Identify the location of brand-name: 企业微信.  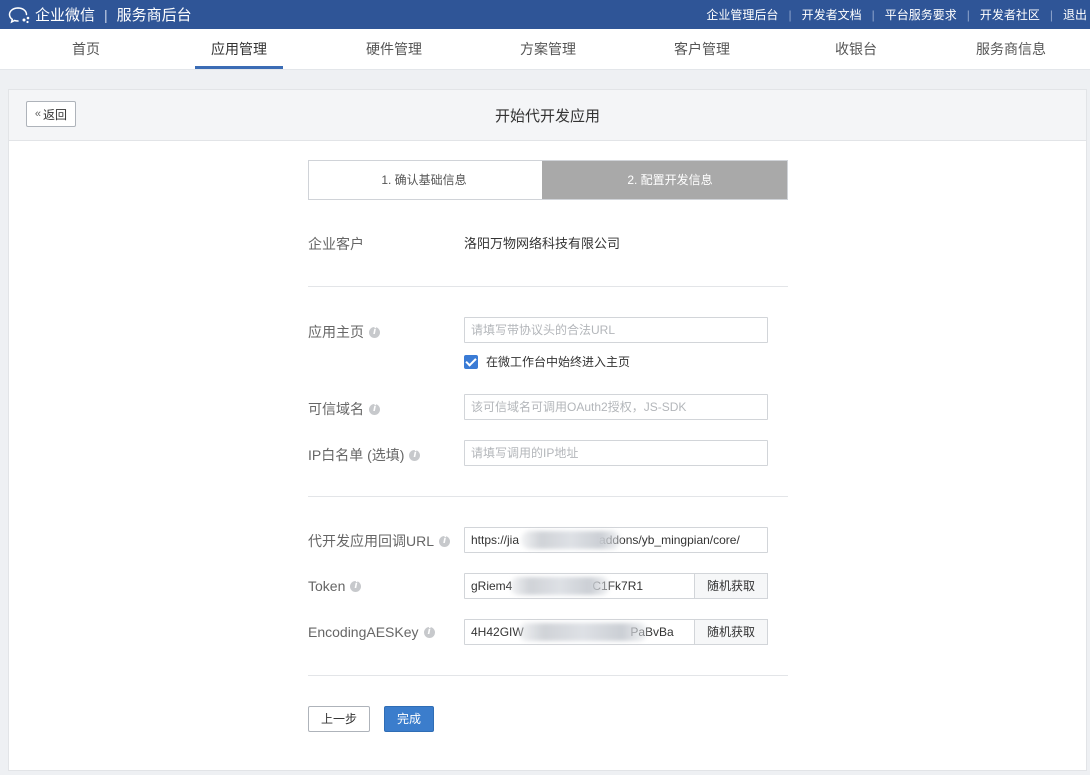
(65, 15).